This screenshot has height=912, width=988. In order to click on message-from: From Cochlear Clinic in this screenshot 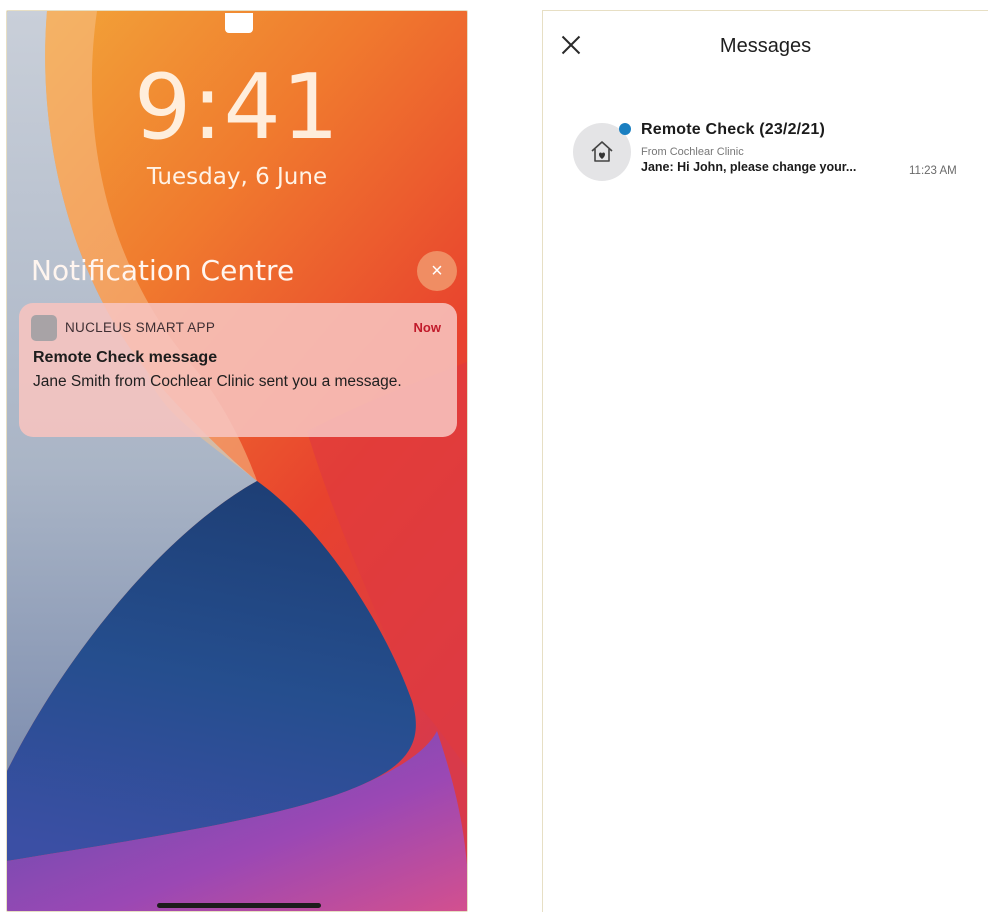, I will do `click(692, 152)`.